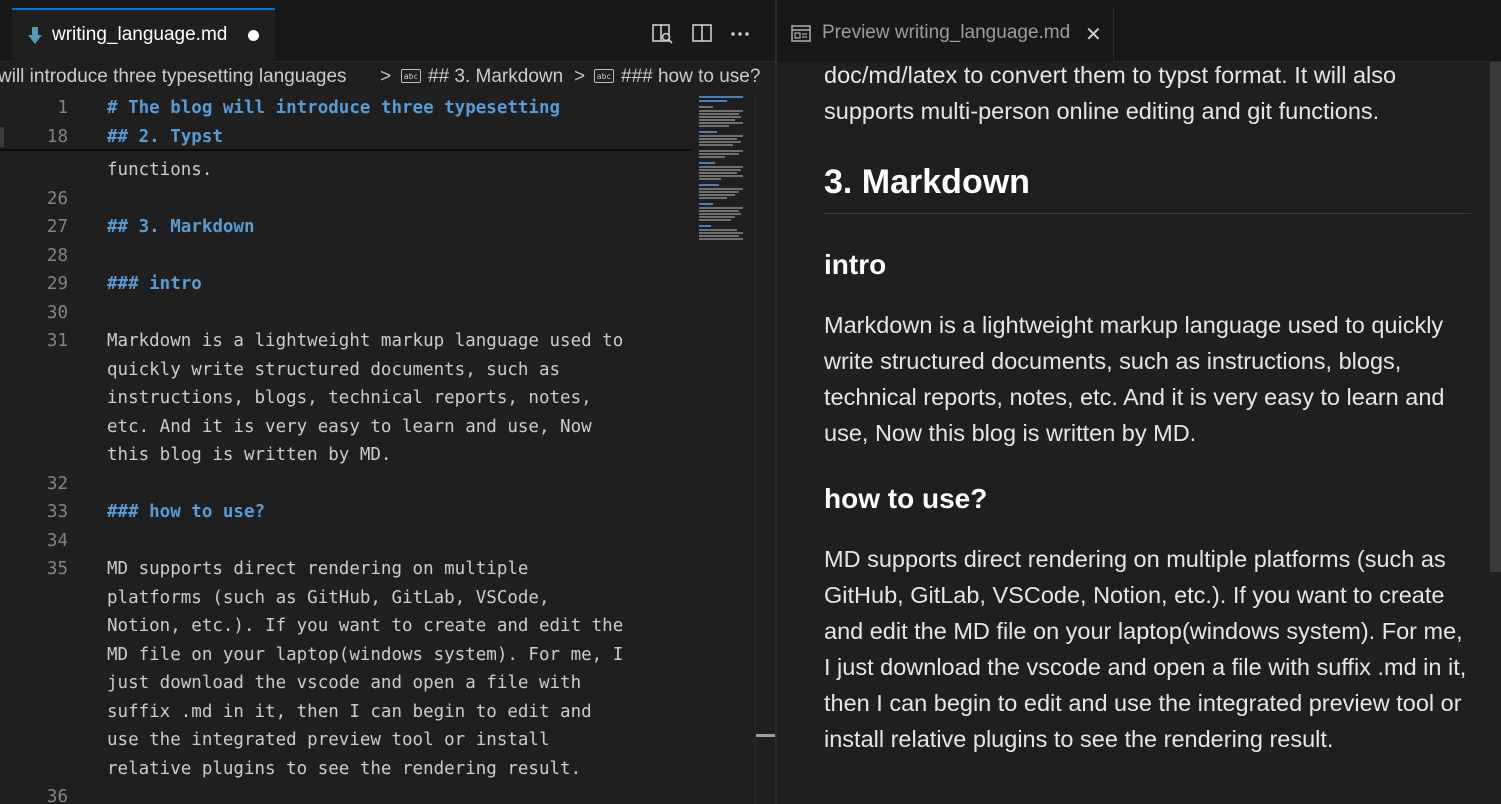  What do you see at coordinates (57, 227) in the screenshot?
I see `line-number: 27` at bounding box center [57, 227].